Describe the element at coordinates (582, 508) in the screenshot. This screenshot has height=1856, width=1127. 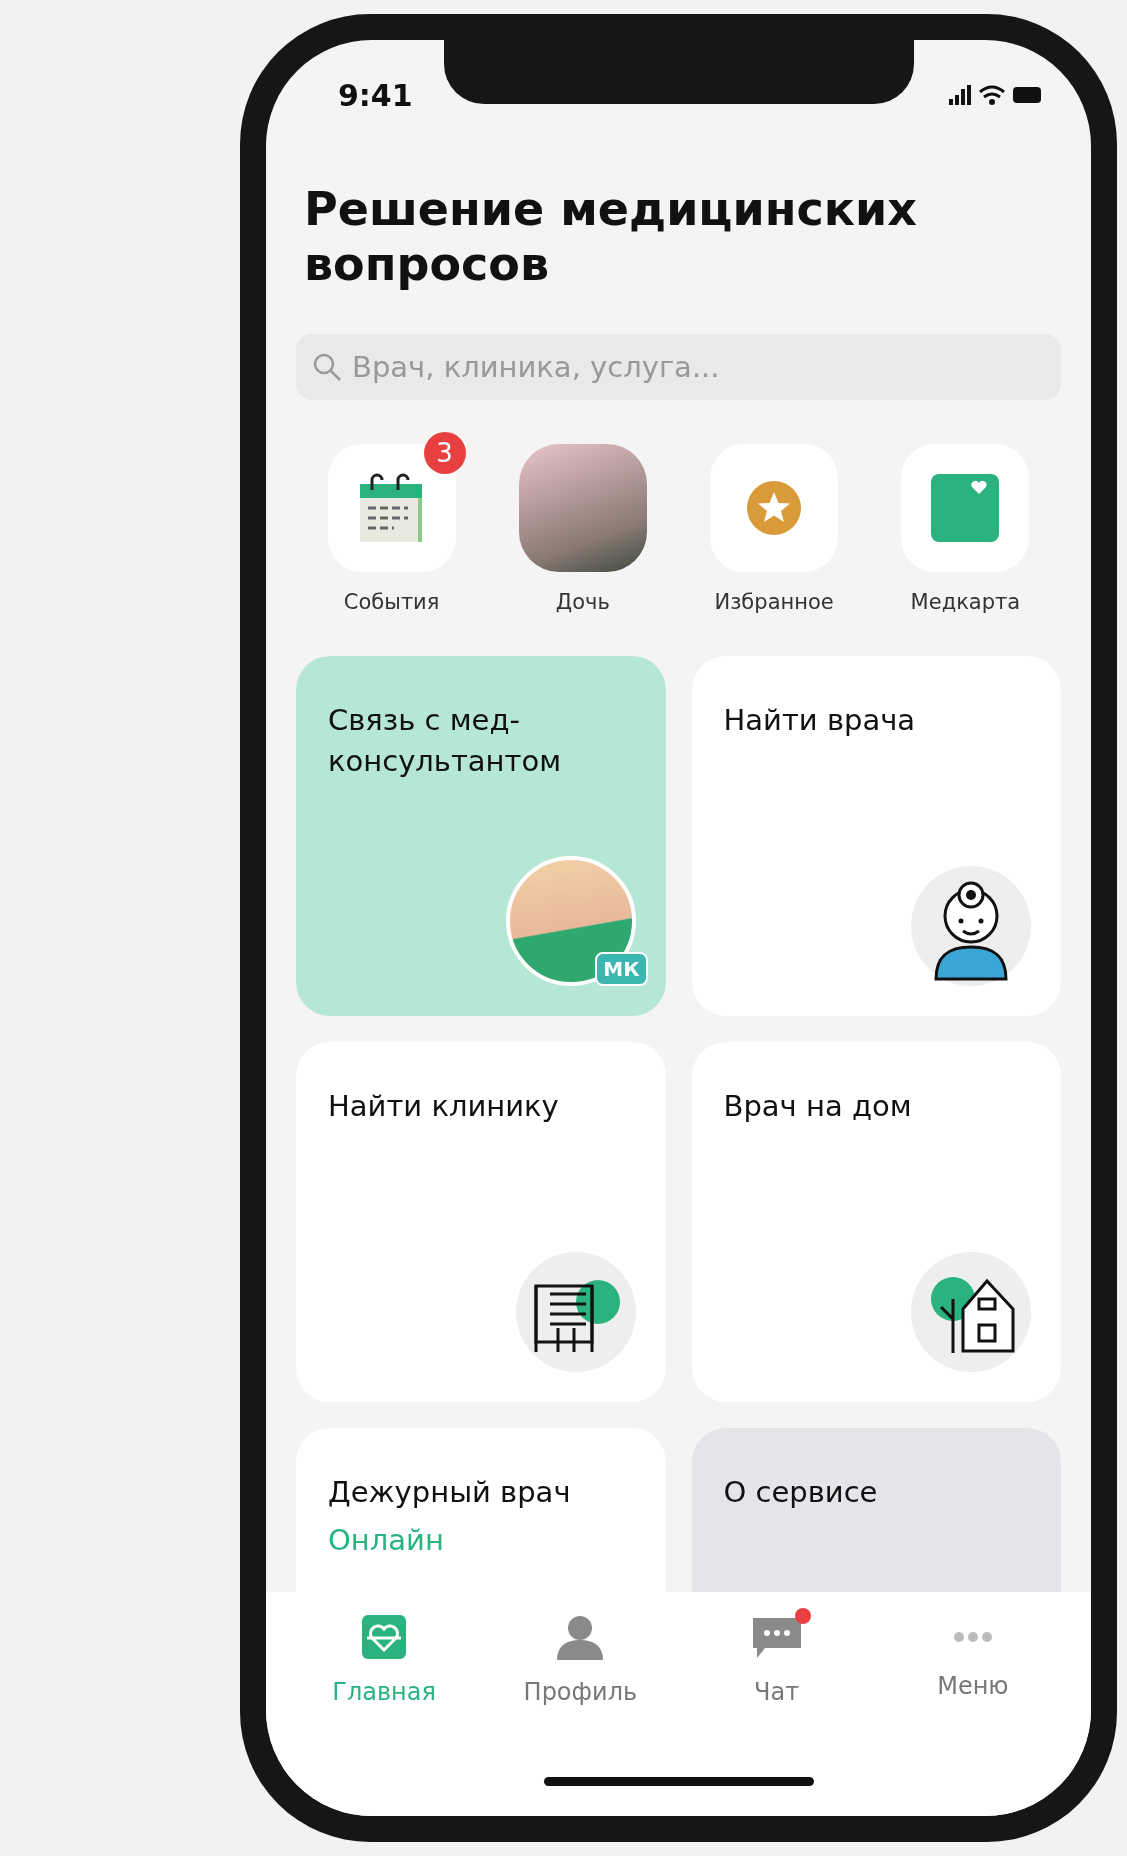
I see `photo-placeholder` at that location.